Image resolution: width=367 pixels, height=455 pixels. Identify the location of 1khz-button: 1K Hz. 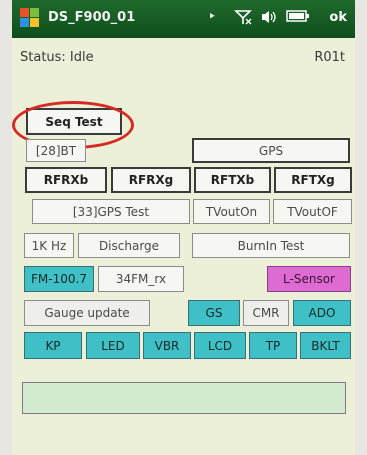
(49, 245).